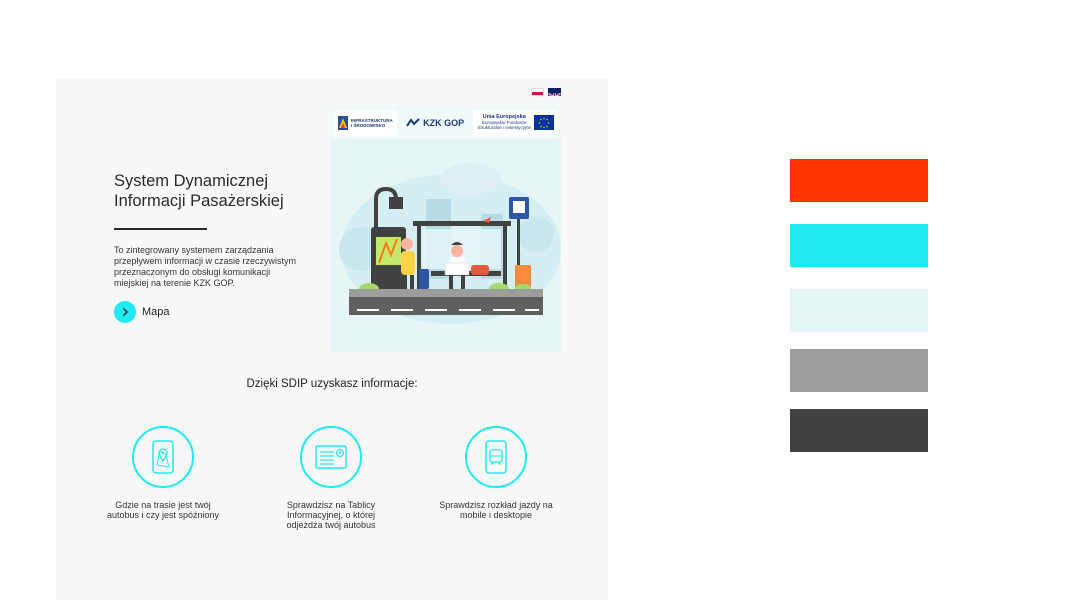  What do you see at coordinates (331, 457) in the screenshot?
I see `info-board-icon` at bounding box center [331, 457].